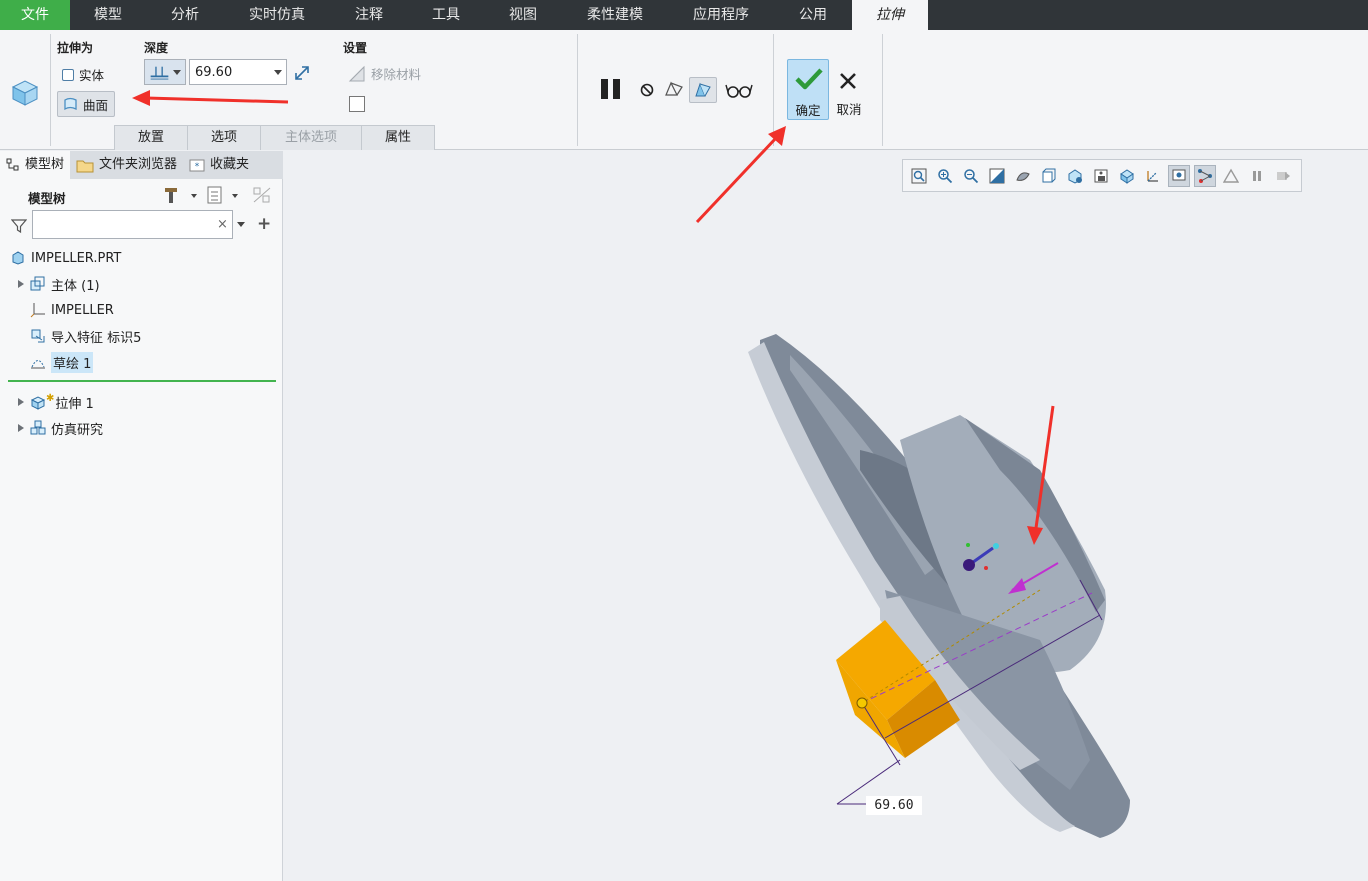 The height and width of the screenshot is (881, 1368). I want to click on model-tree-icon, so click(12, 164).